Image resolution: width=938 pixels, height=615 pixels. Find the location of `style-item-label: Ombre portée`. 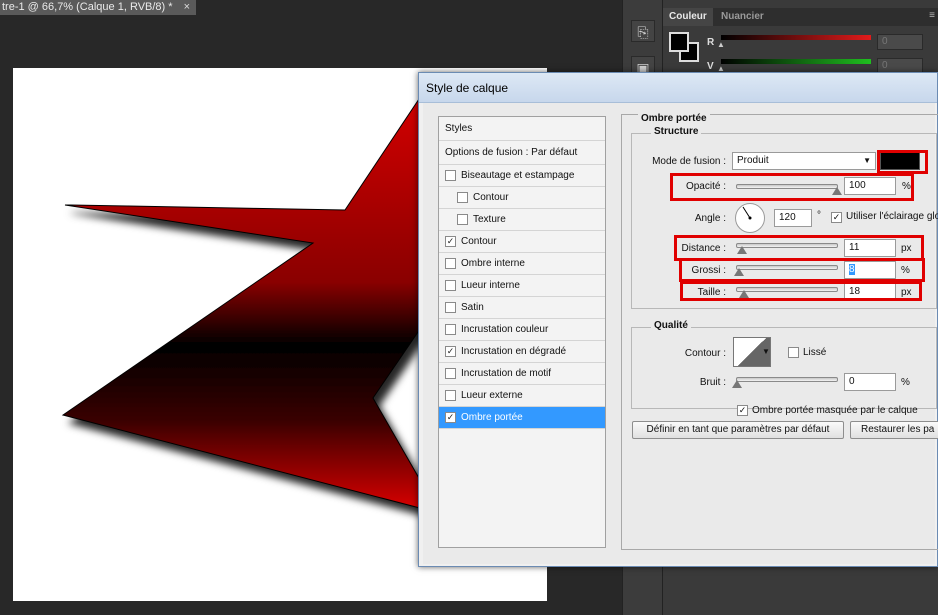

style-item-label: Ombre portée is located at coordinates (492, 417).